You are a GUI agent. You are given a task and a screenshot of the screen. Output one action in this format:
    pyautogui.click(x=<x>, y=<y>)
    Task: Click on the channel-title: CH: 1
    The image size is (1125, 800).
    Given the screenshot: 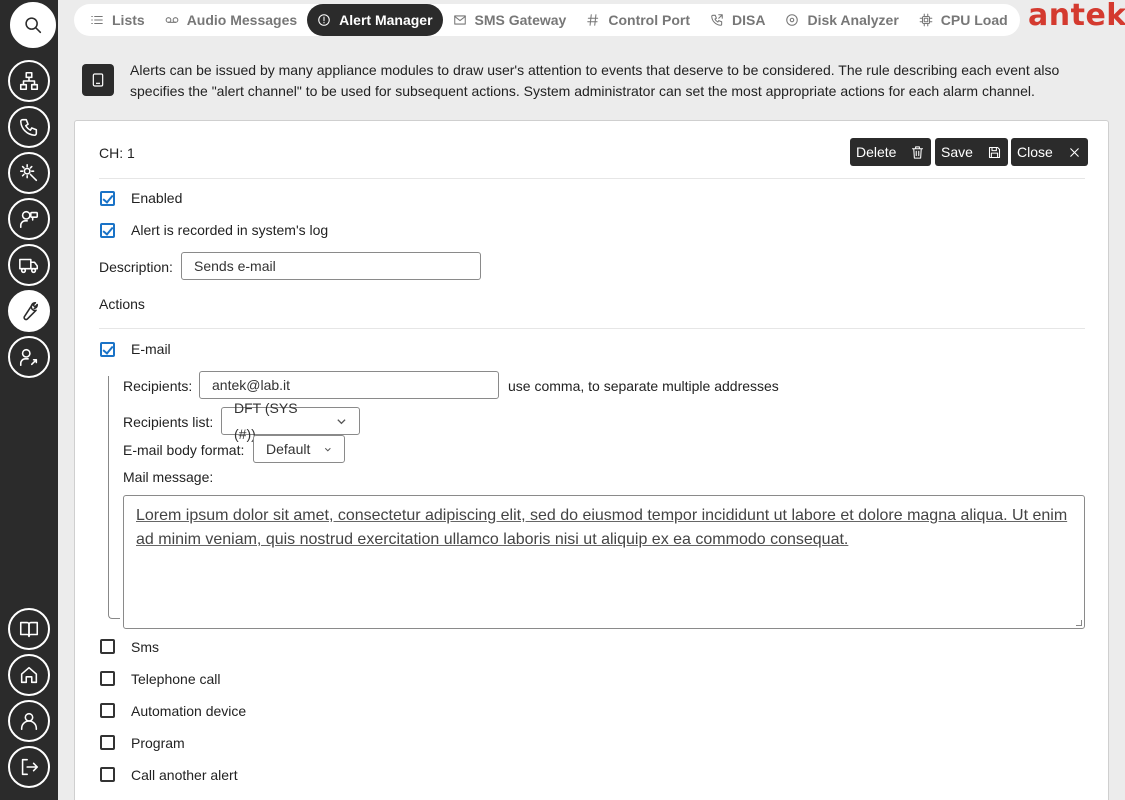 What is the action you would take?
    pyautogui.click(x=117, y=153)
    